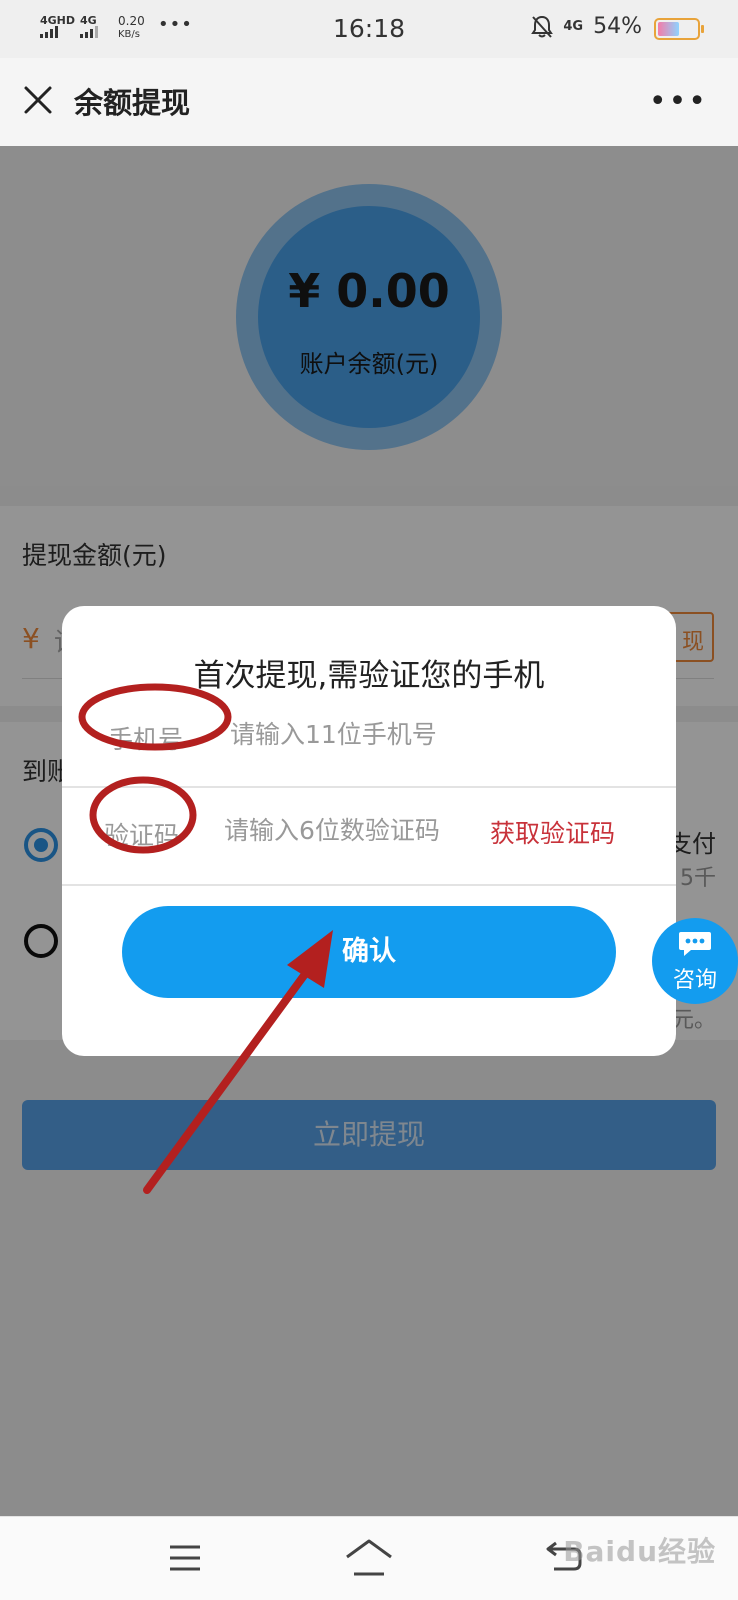 The width and height of the screenshot is (738, 1600). I want to click on verification-code-input, so click(354, 830).